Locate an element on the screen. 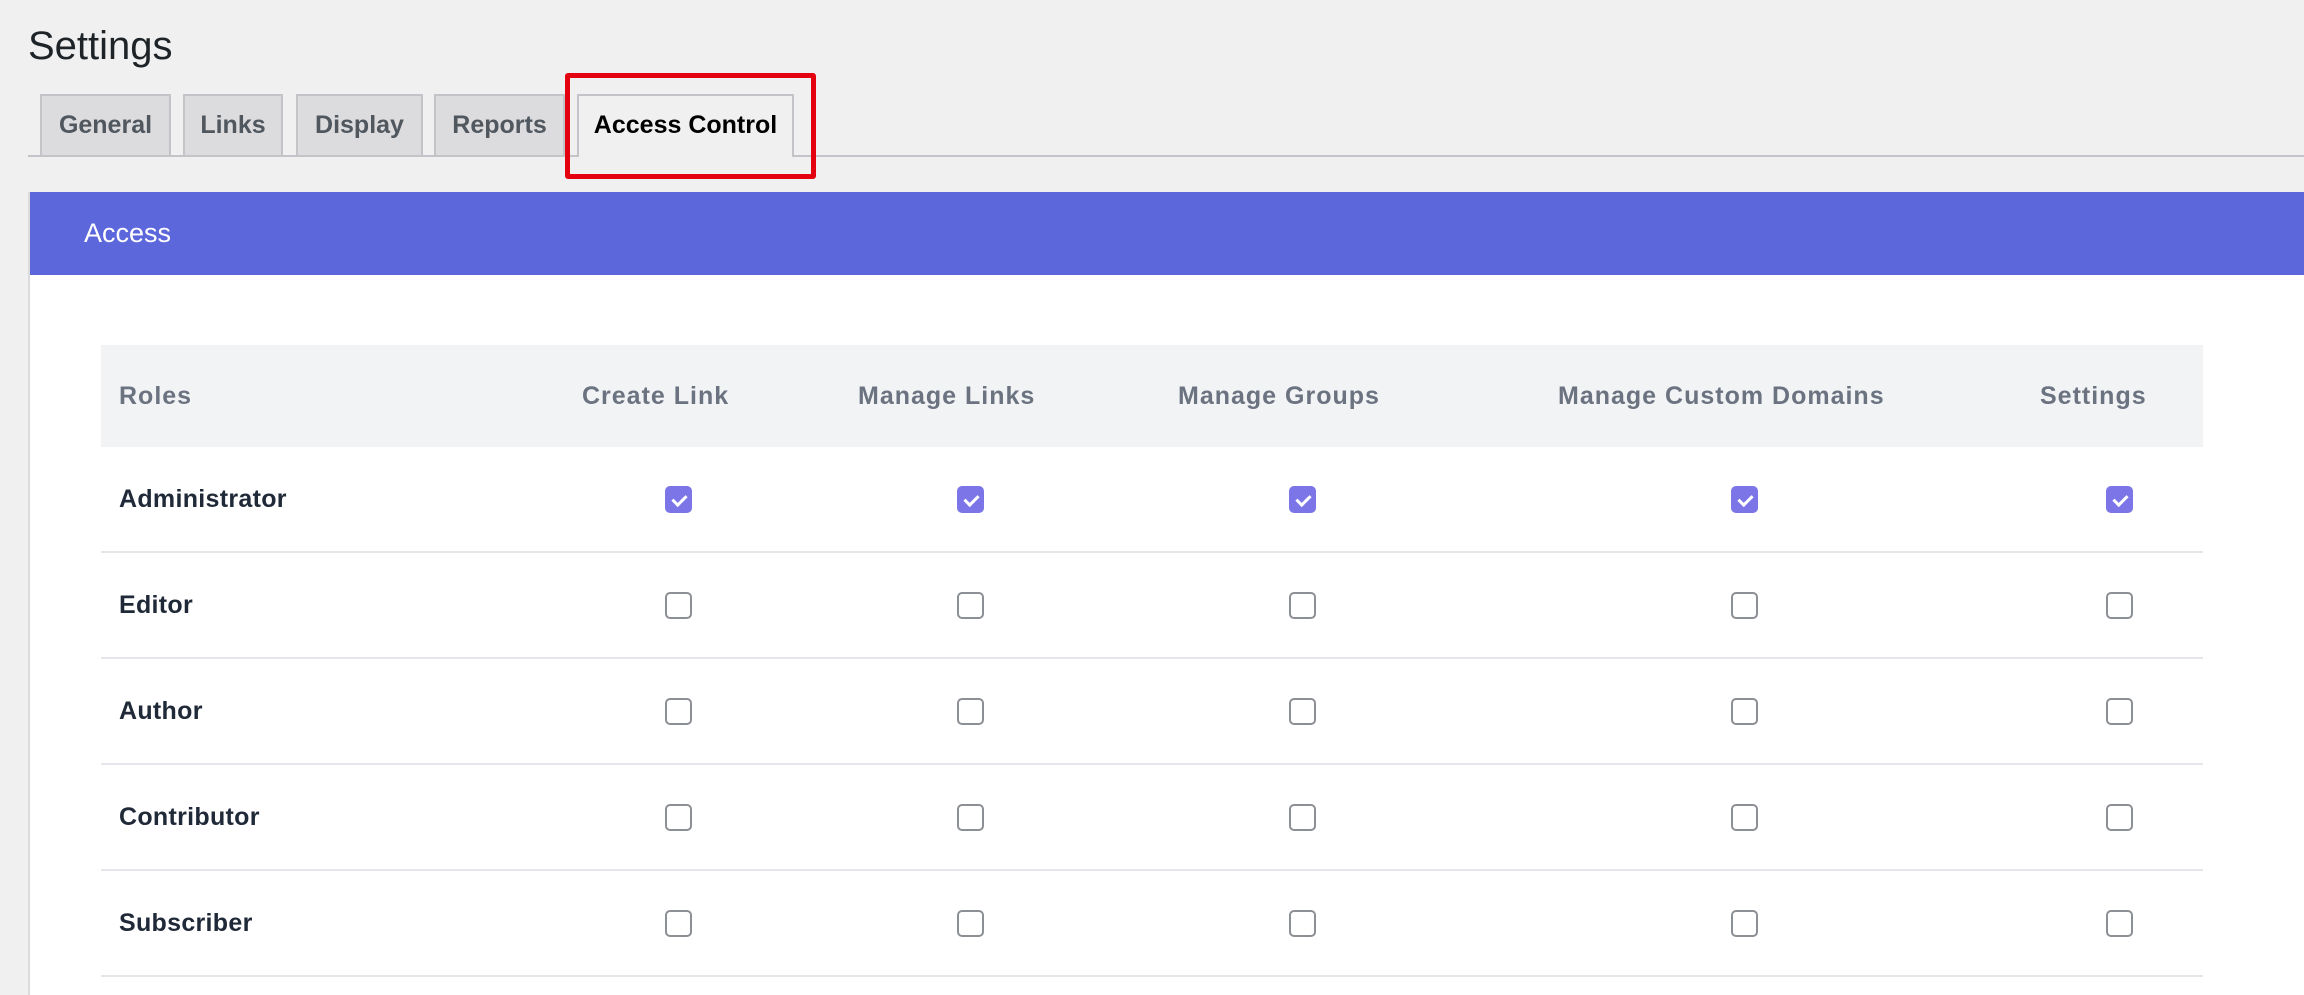 The image size is (2304, 995). header-manage-groups: Manage Groups is located at coordinates (1279, 396).